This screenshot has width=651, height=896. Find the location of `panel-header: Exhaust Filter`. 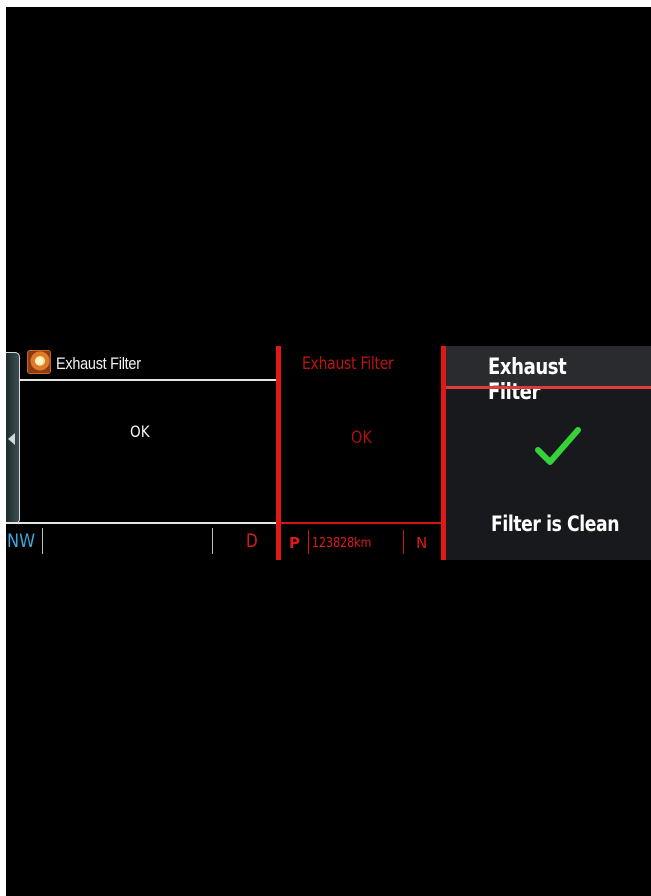

panel-header: Exhaust Filter is located at coordinates (548, 375).